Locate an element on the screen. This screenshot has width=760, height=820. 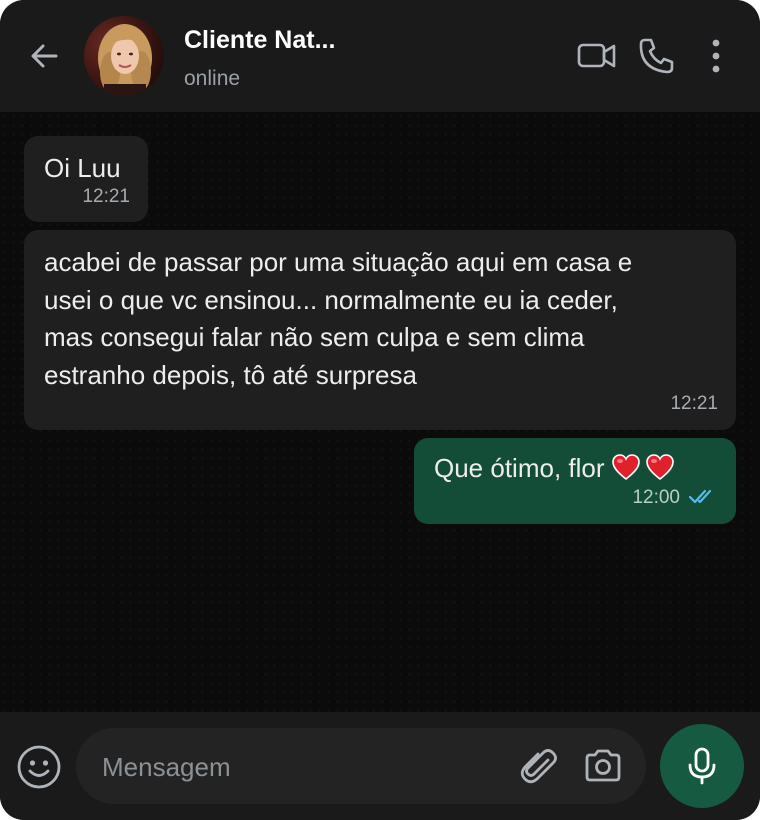
voice-record-button is located at coordinates (702, 766).